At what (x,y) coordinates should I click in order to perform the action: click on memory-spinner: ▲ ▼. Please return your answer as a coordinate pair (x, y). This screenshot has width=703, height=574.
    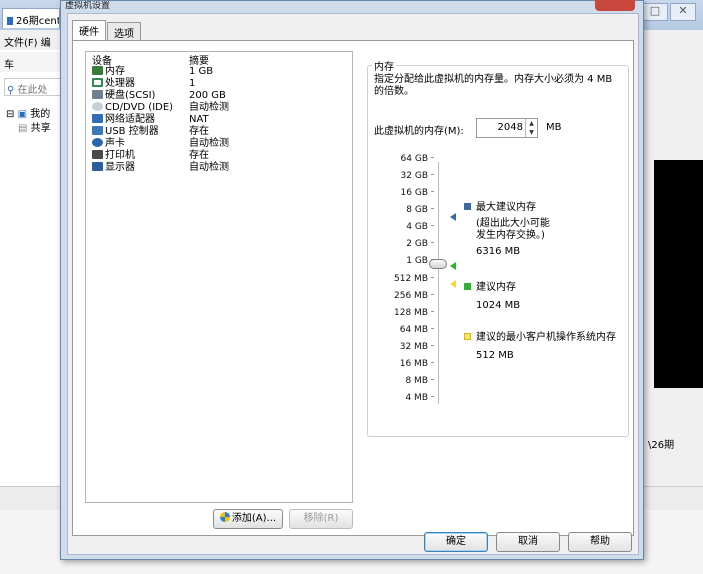
    Looking at the image, I should click on (531, 128).